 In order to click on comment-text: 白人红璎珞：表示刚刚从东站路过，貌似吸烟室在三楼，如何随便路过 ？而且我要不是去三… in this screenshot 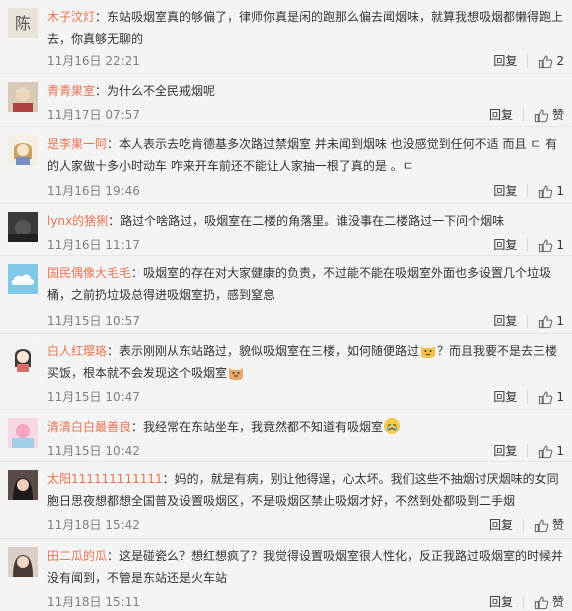, I will do `click(305, 362)`.